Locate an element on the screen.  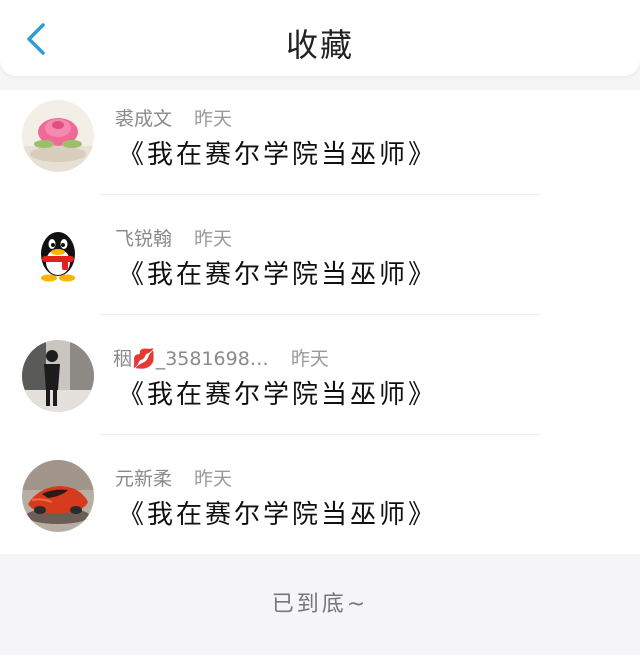
lips-emoji-icon: 💋 is located at coordinates (144, 359).